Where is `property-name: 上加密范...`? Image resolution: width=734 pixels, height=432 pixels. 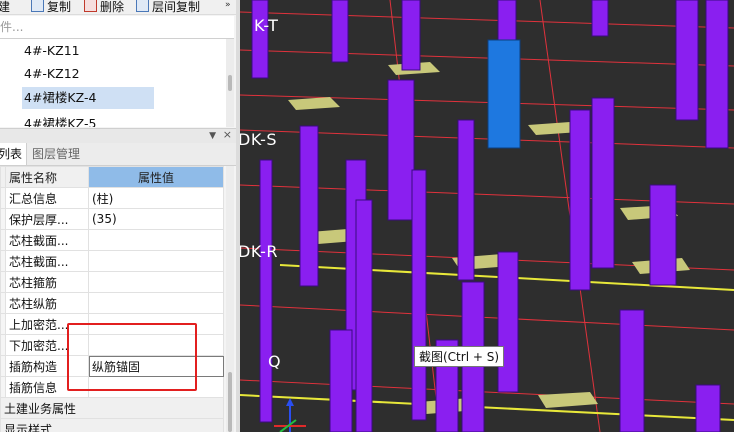 property-name: 上加密范... is located at coordinates (47, 324).